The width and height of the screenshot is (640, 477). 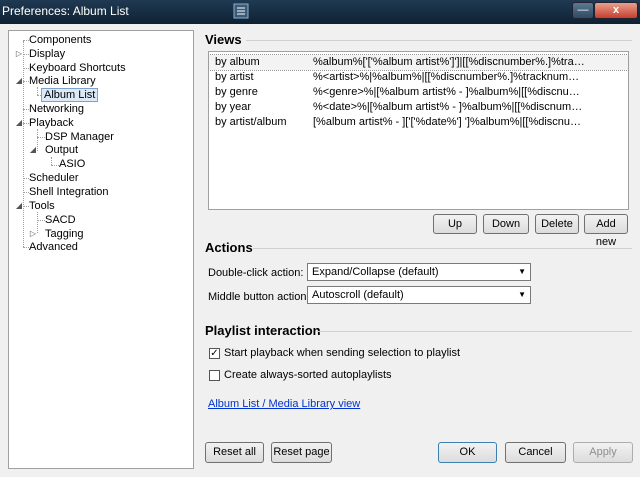 What do you see at coordinates (65, 11) in the screenshot?
I see `window-title: Preferences: Album List` at bounding box center [65, 11].